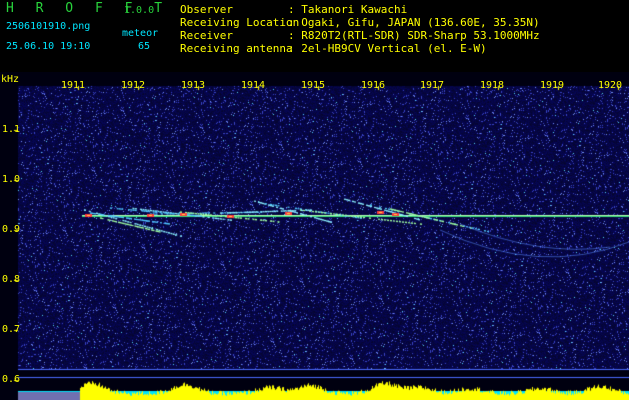 This screenshot has height=400, width=629. I want to click on meteor-count: 65, so click(144, 46).